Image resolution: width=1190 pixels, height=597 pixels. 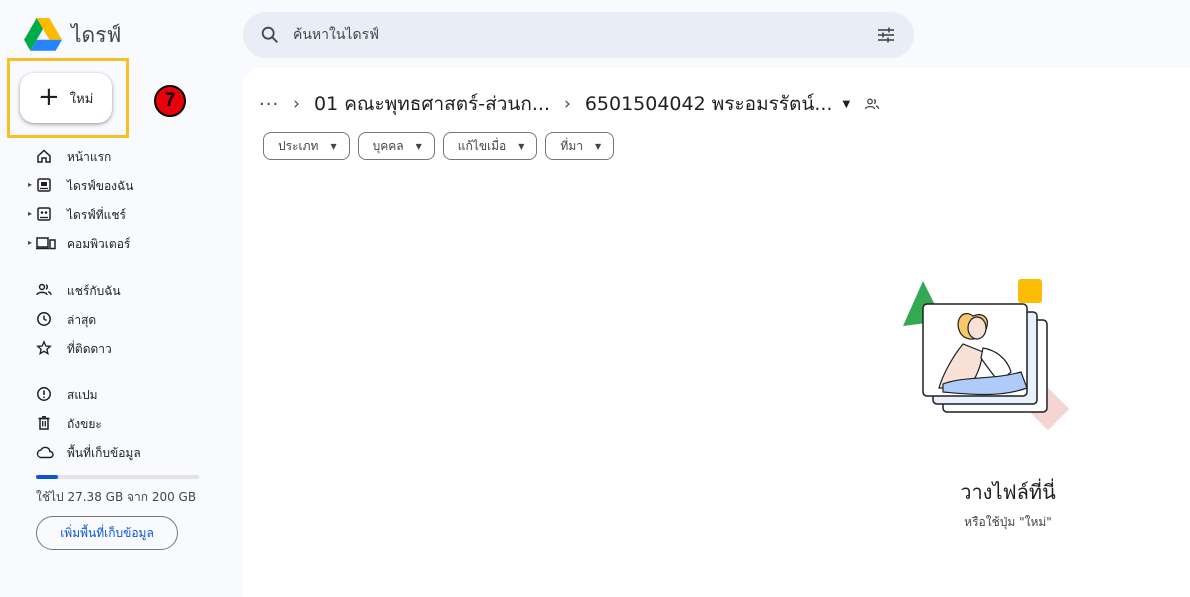 I want to click on app-title: ไดรฟ์, so click(x=96, y=34).